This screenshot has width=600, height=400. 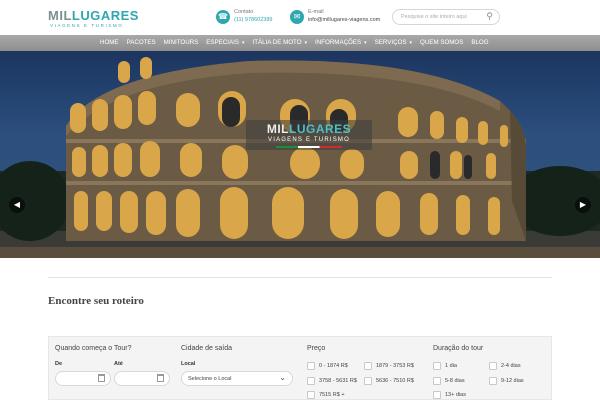 What do you see at coordinates (277, 42) in the screenshot?
I see `nav-item-label: ITÁLIA DE MOTO` at bounding box center [277, 42].